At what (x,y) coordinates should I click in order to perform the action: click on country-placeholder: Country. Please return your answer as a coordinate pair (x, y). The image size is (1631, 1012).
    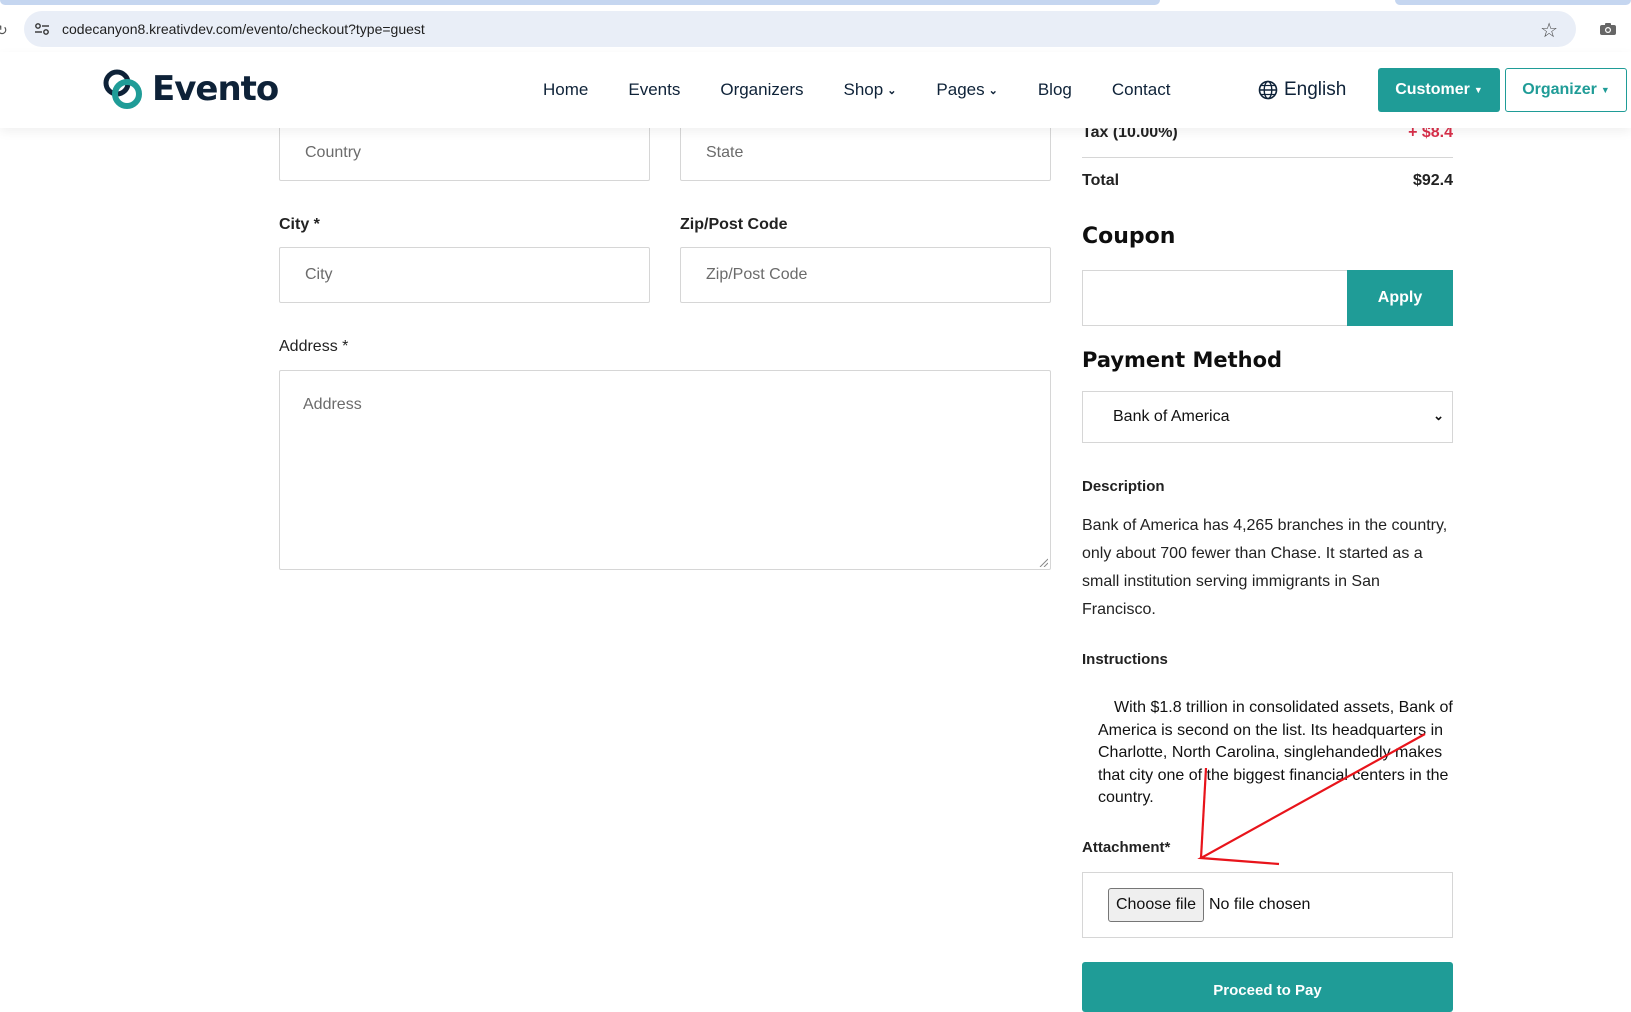
    Looking at the image, I should click on (333, 152).